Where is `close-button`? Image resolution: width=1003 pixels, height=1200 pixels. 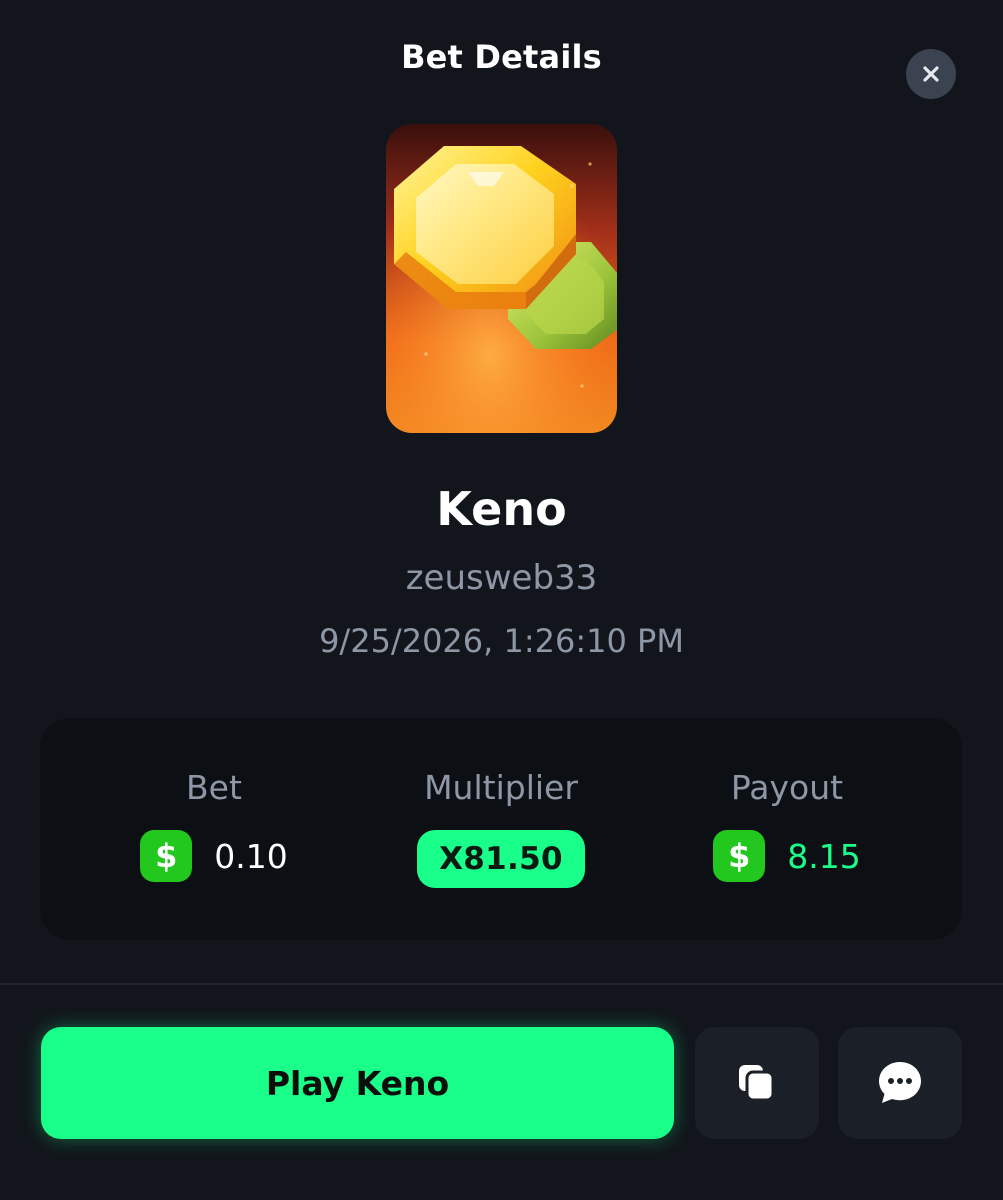
close-button is located at coordinates (931, 74).